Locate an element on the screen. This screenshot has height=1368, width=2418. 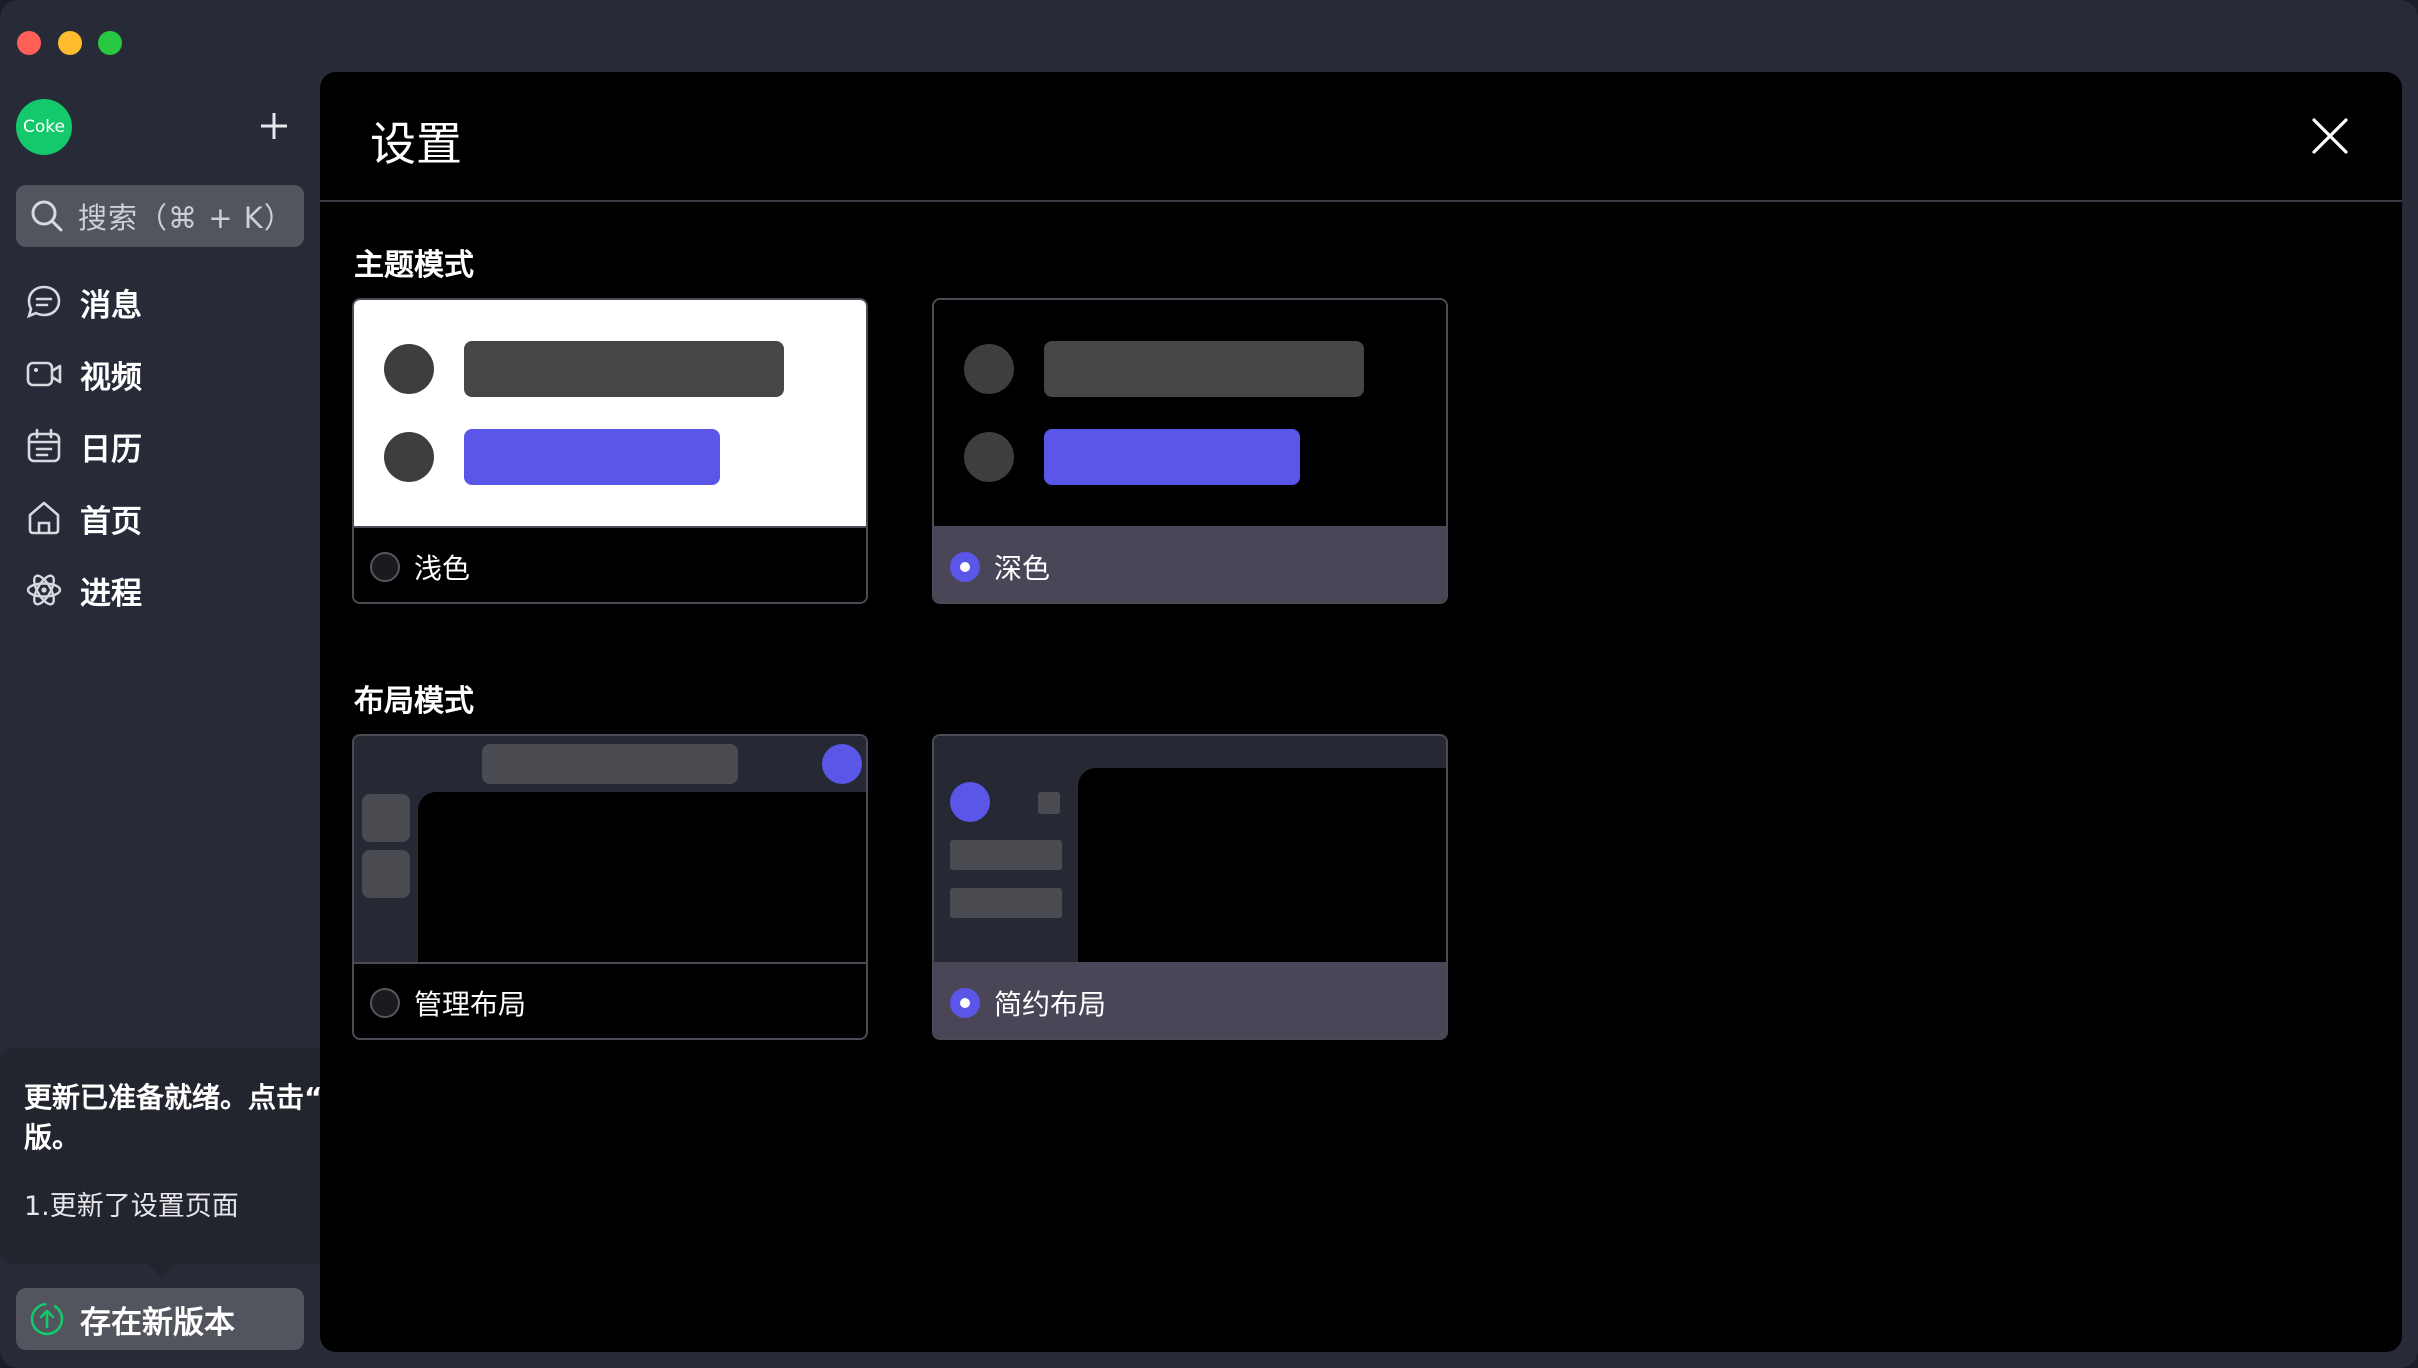
layout-management-radio is located at coordinates (385, 1003).